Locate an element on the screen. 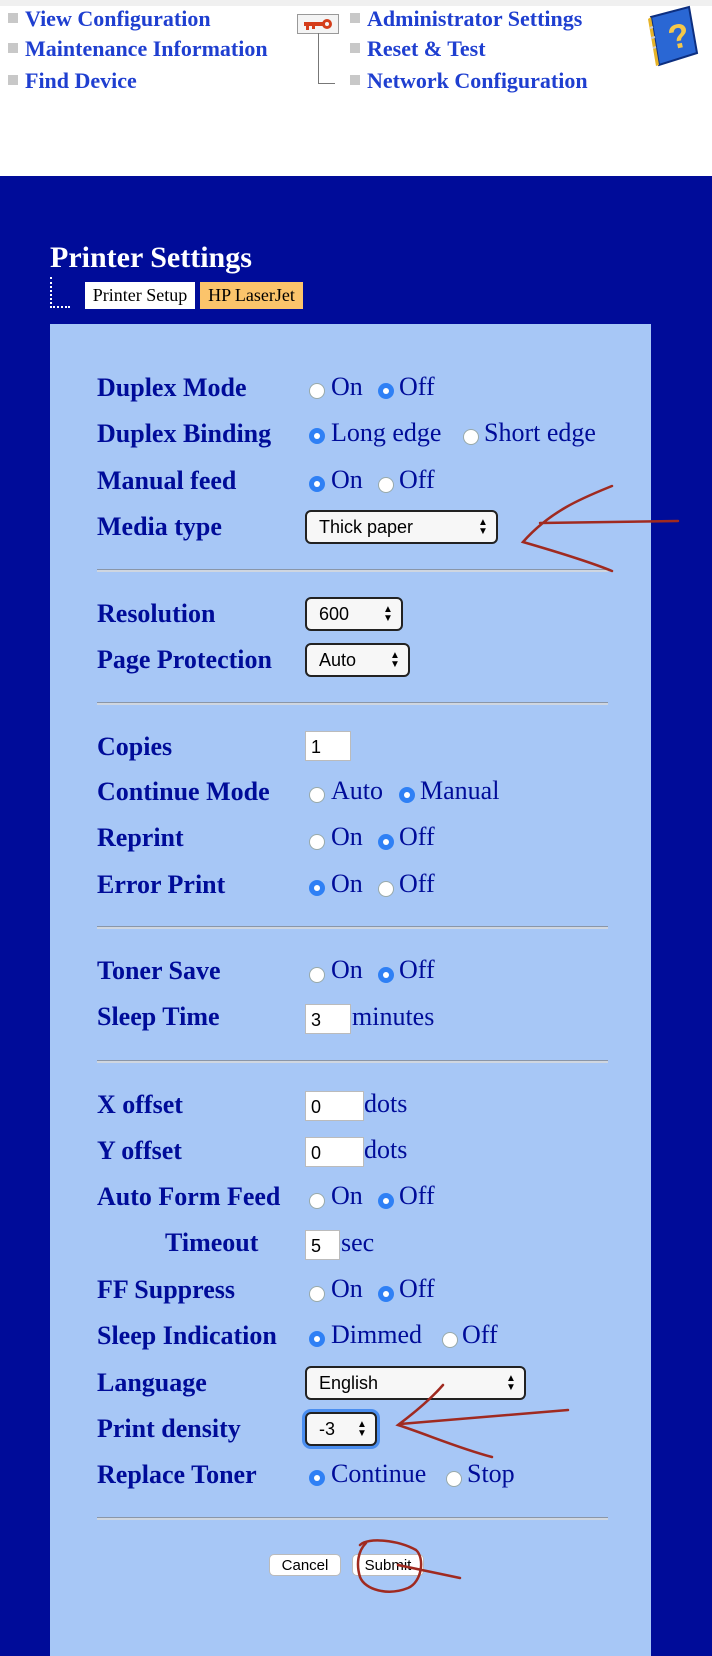 This screenshot has width=712, height=1656. toner-save-label: Toner Save is located at coordinates (159, 970).